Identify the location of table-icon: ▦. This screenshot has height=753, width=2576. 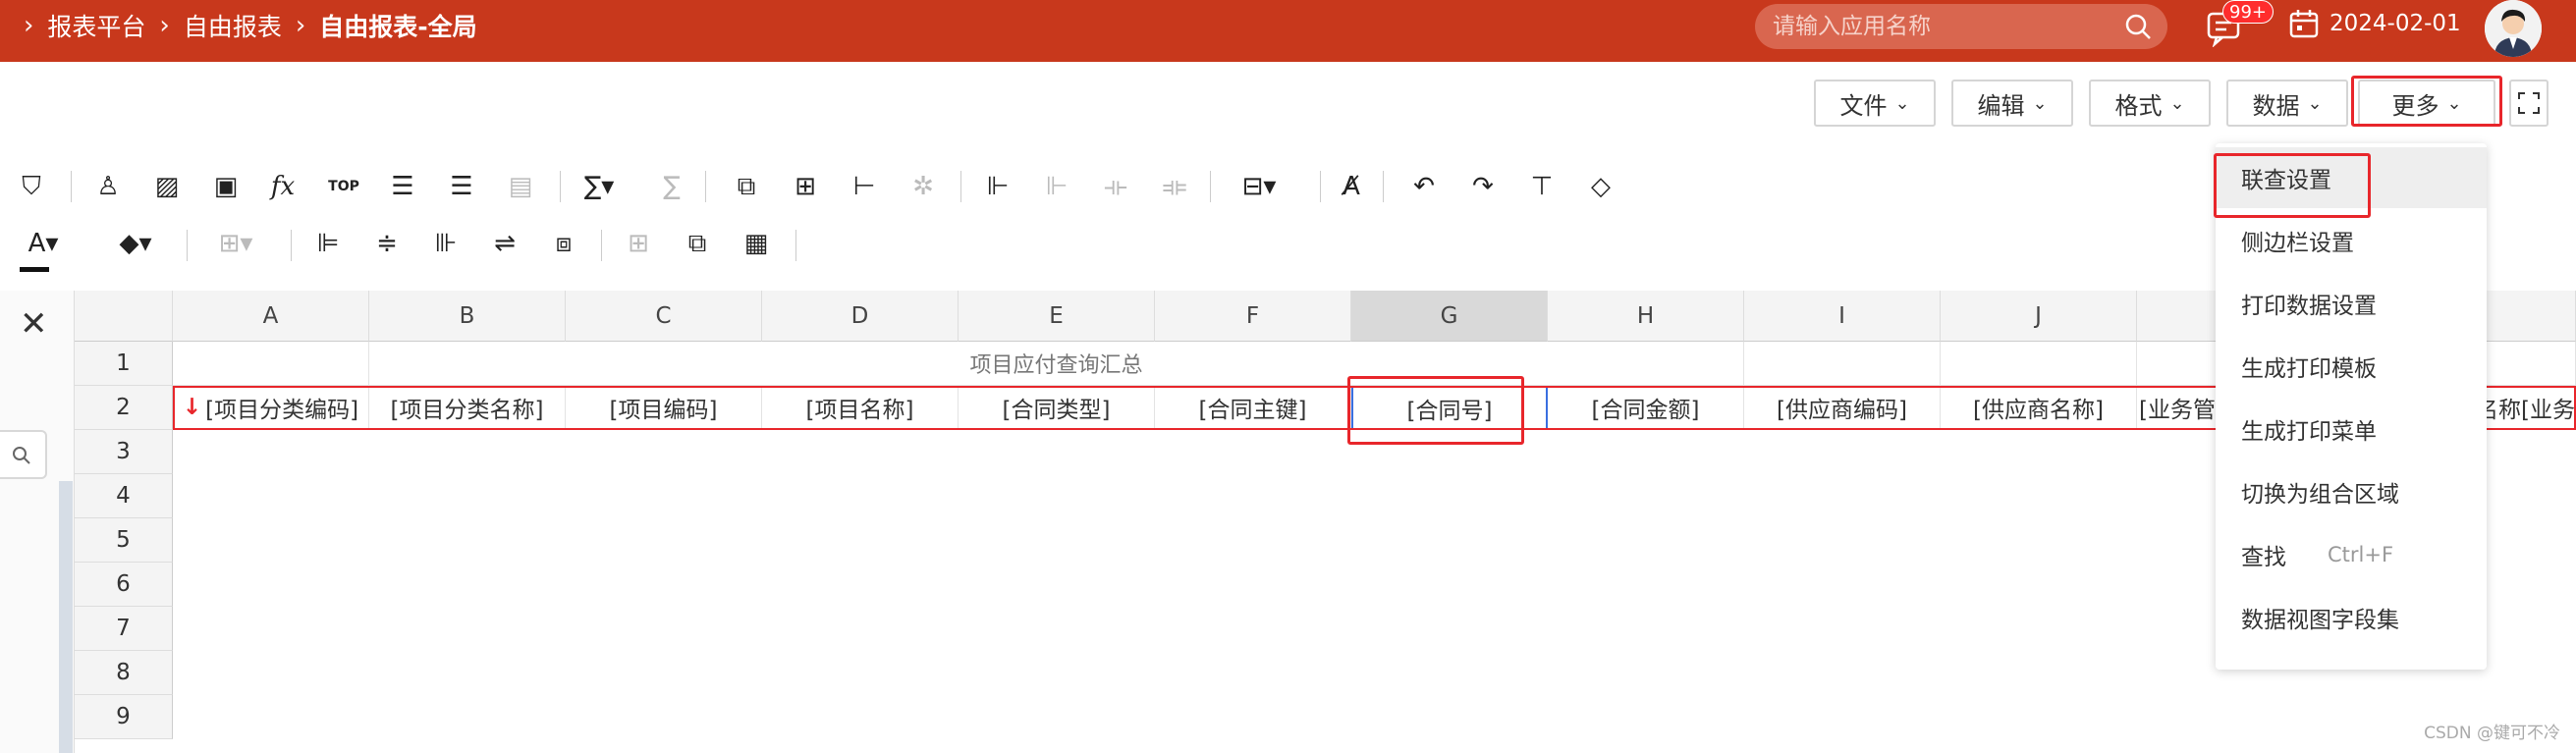
(756, 243).